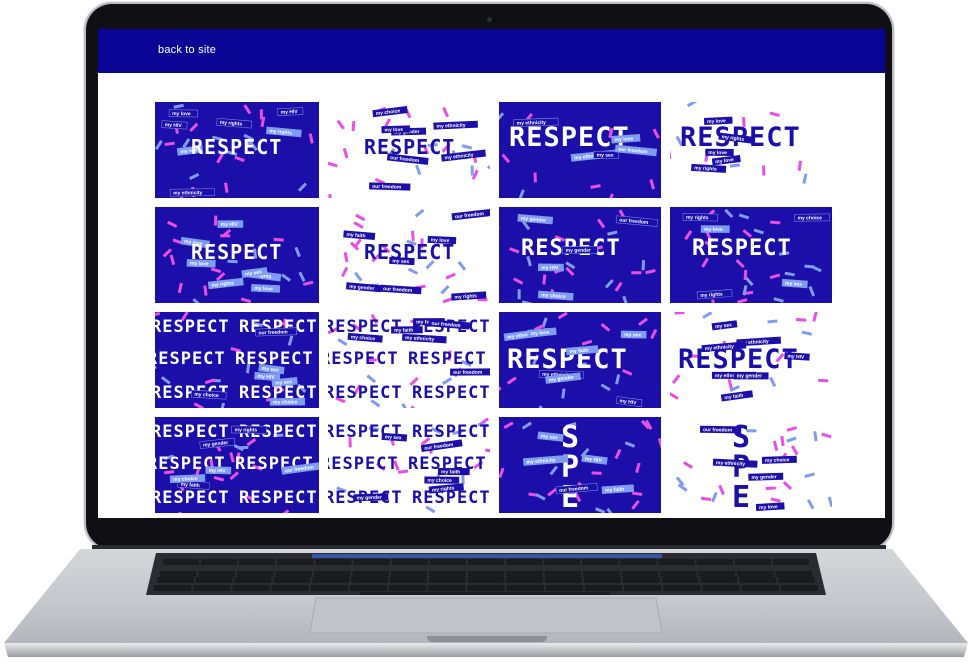 The width and height of the screenshot is (971, 663). What do you see at coordinates (365, 393) in the screenshot?
I see `respect-word: RESPECT` at bounding box center [365, 393].